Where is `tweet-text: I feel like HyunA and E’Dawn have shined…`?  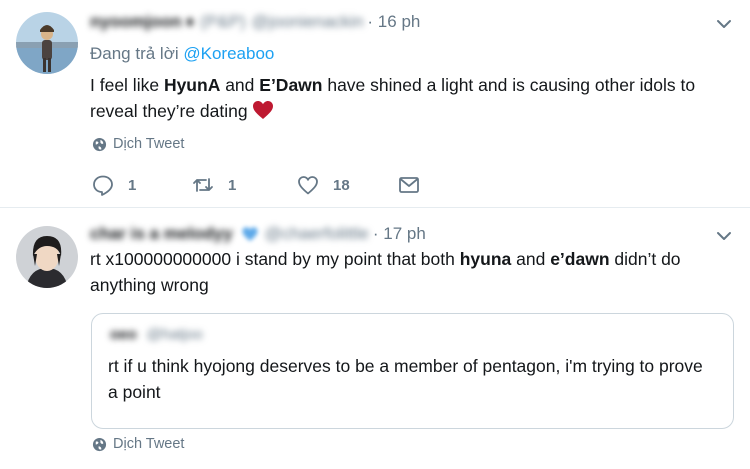 tweet-text: I feel like HyunA and E’Dawn have shined… is located at coordinates (405, 98).